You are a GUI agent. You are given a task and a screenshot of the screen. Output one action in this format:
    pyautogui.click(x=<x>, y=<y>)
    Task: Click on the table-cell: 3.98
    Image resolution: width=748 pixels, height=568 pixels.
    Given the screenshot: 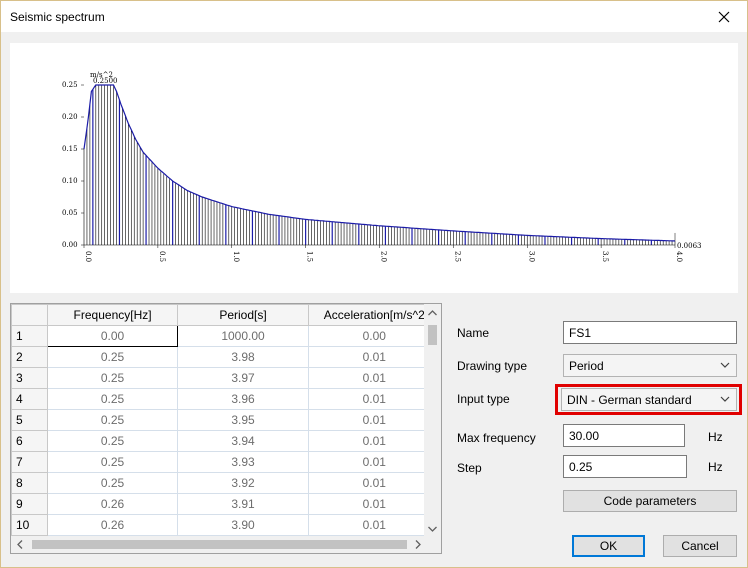 What is the action you would take?
    pyautogui.click(x=243, y=357)
    